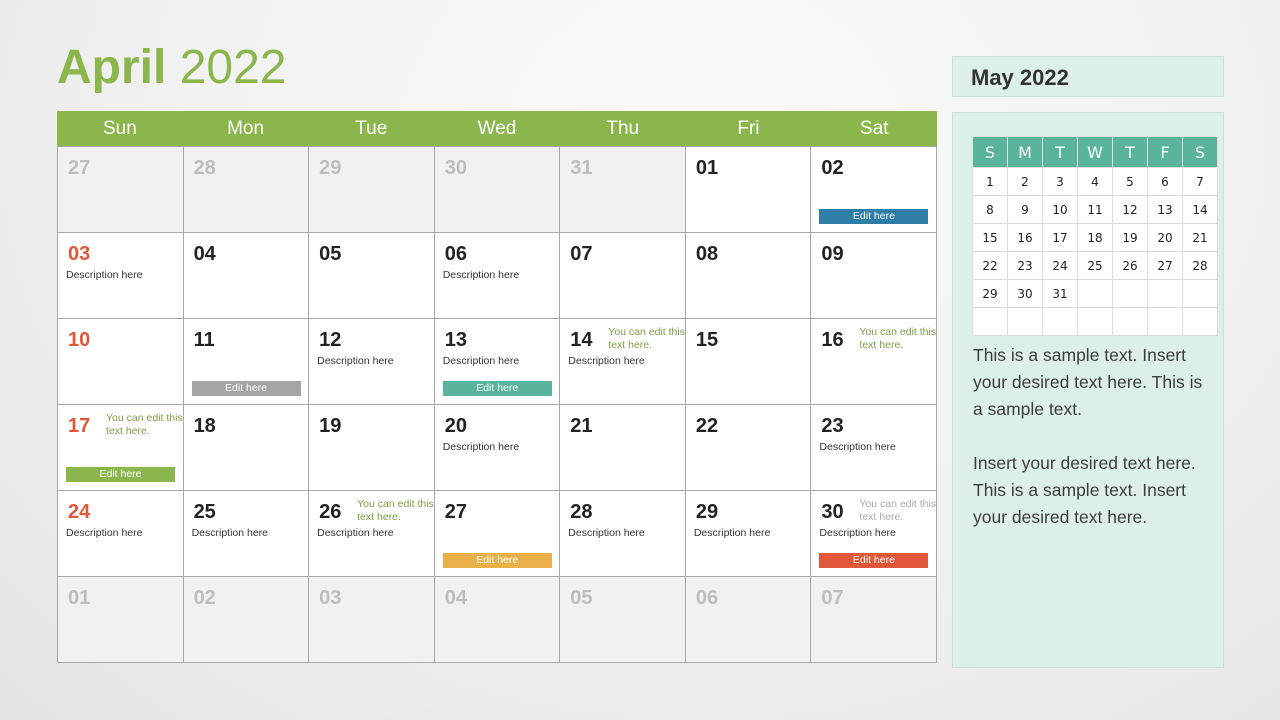 The height and width of the screenshot is (720, 1280). I want to click on day-cell: 19, so click(372, 448).